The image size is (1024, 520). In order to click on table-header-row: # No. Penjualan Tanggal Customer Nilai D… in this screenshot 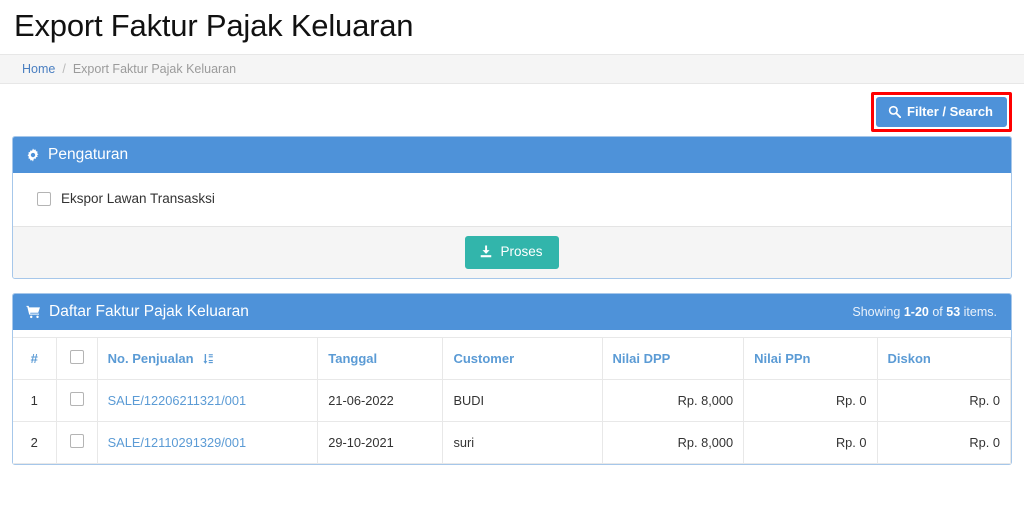, I will do `click(512, 358)`.